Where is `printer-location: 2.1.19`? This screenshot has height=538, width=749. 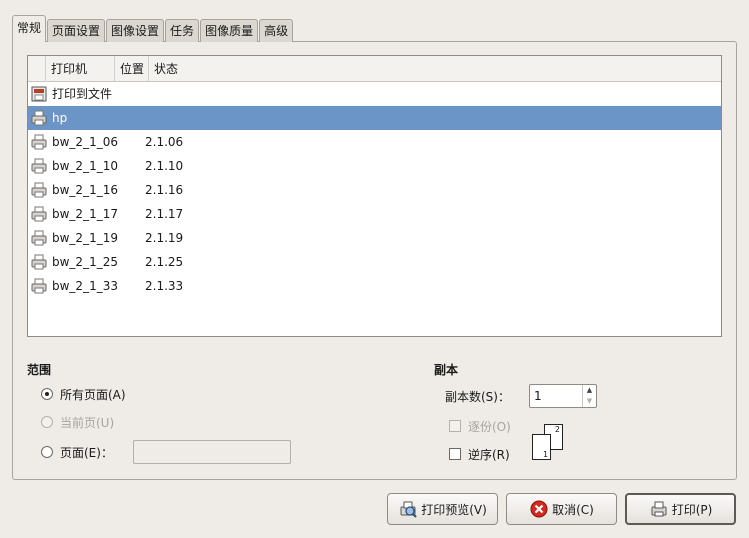
printer-location: 2.1.19 is located at coordinates (164, 238).